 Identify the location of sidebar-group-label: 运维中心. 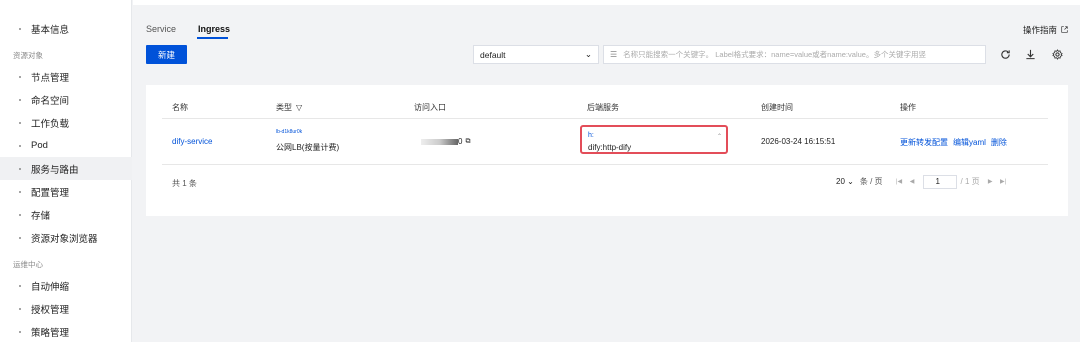
(28, 264).